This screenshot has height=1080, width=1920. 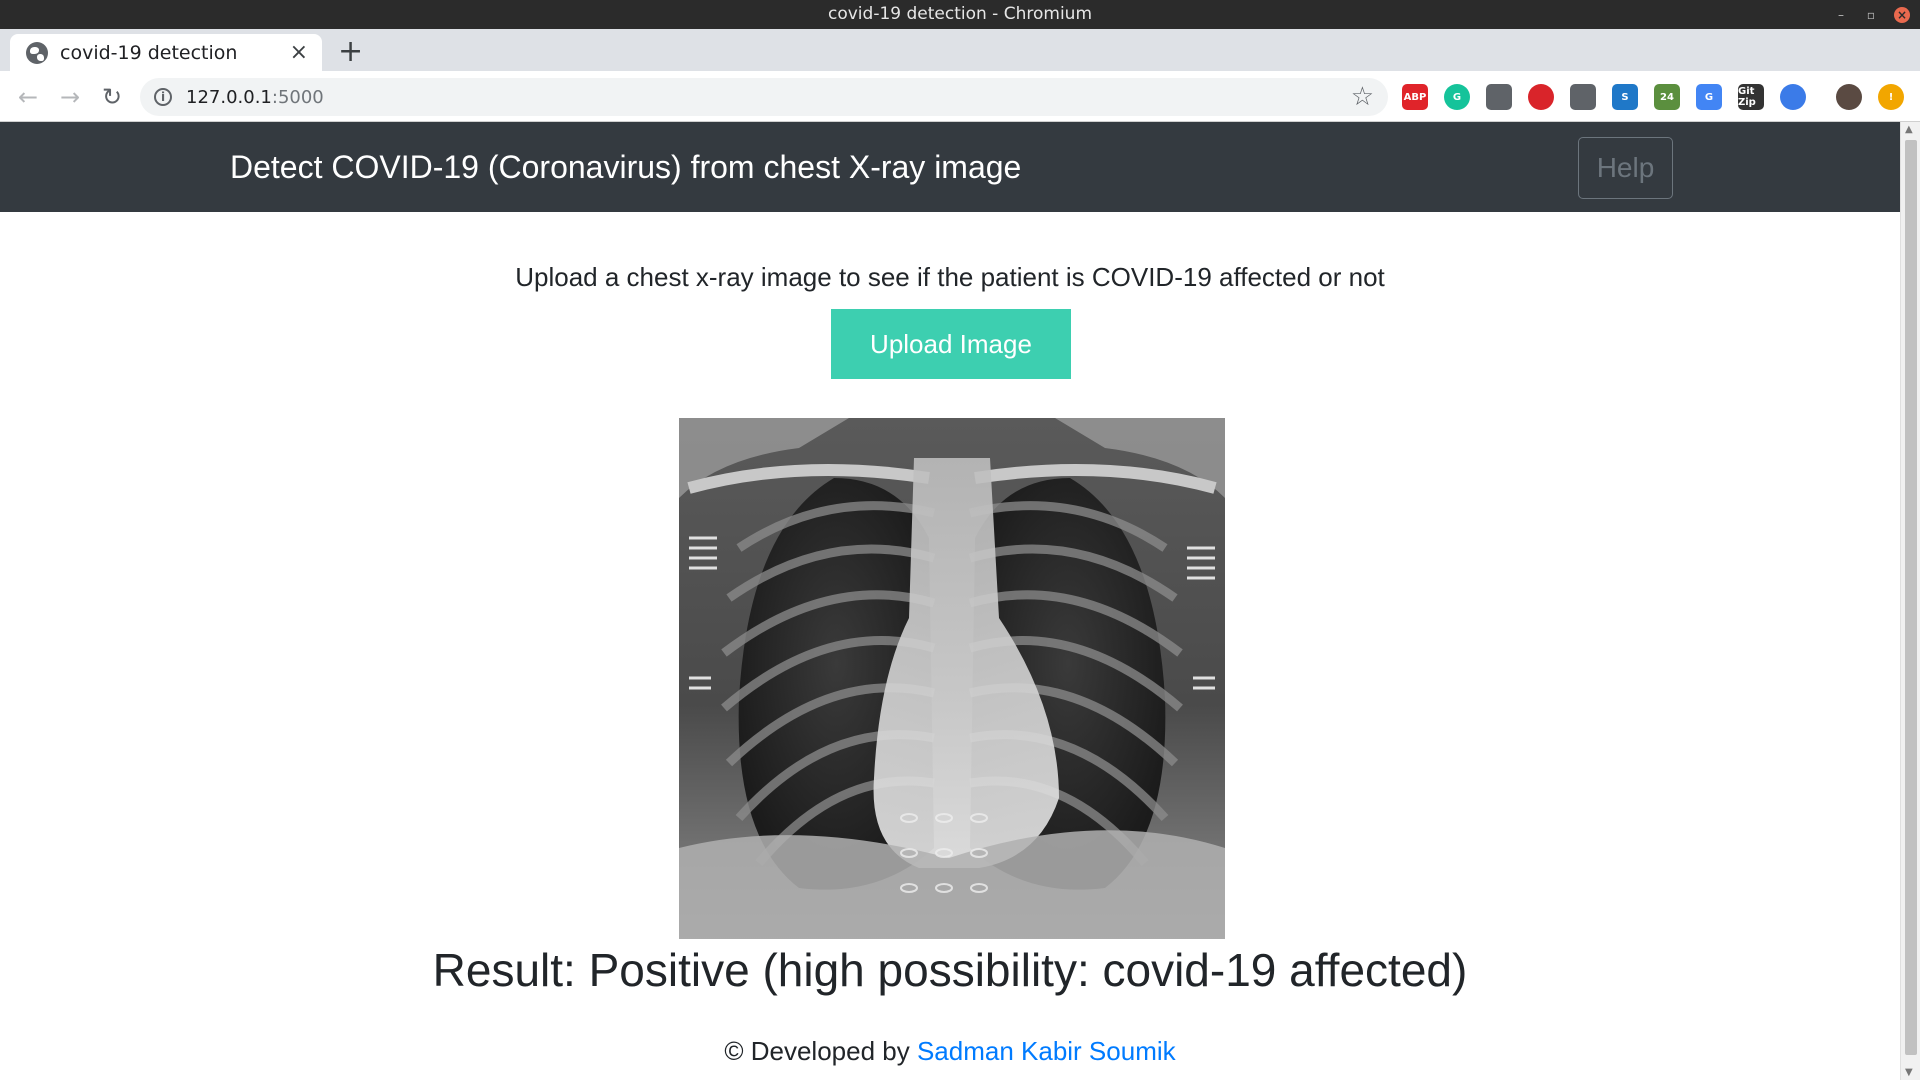 I want to click on address-bar: i 127.0.0.1:5000 ☆, so click(x=764, y=97).